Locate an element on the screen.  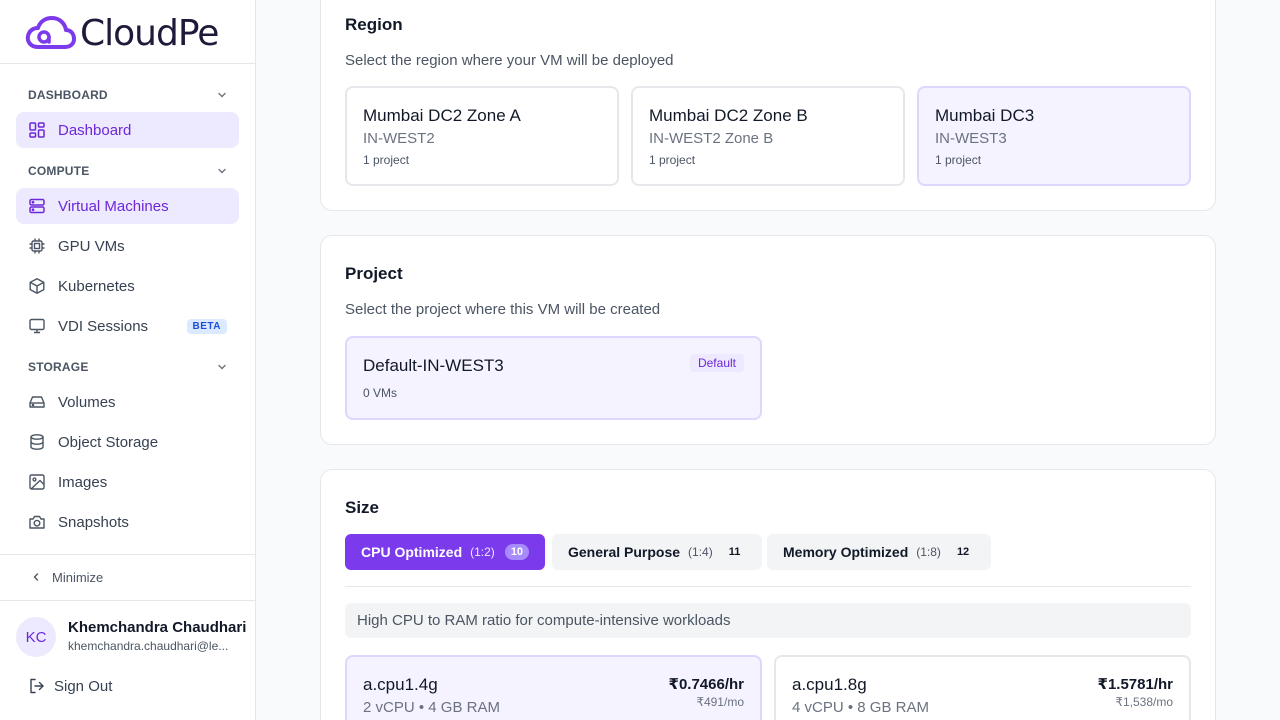
section-header-compute: COMPUTE is located at coordinates (128, 171).